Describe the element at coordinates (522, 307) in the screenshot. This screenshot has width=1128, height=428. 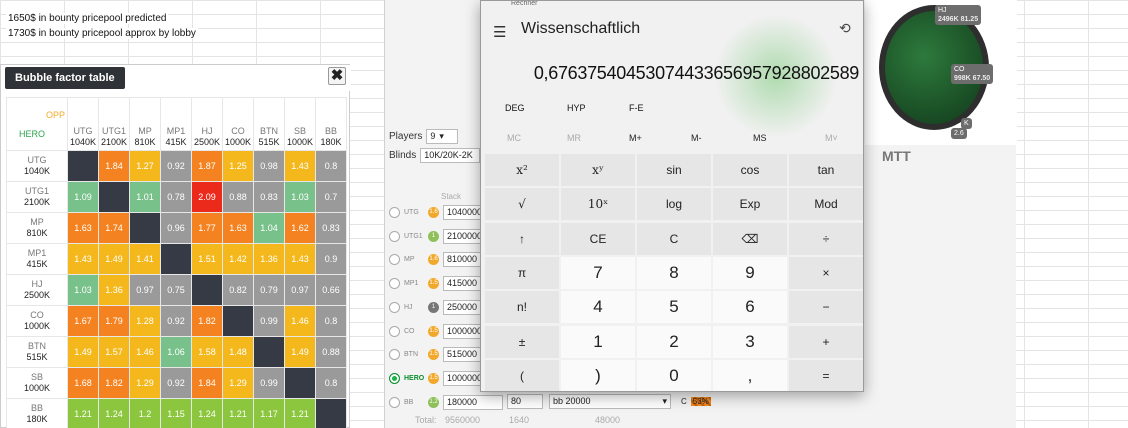
I see `calc-key: n!` at that location.